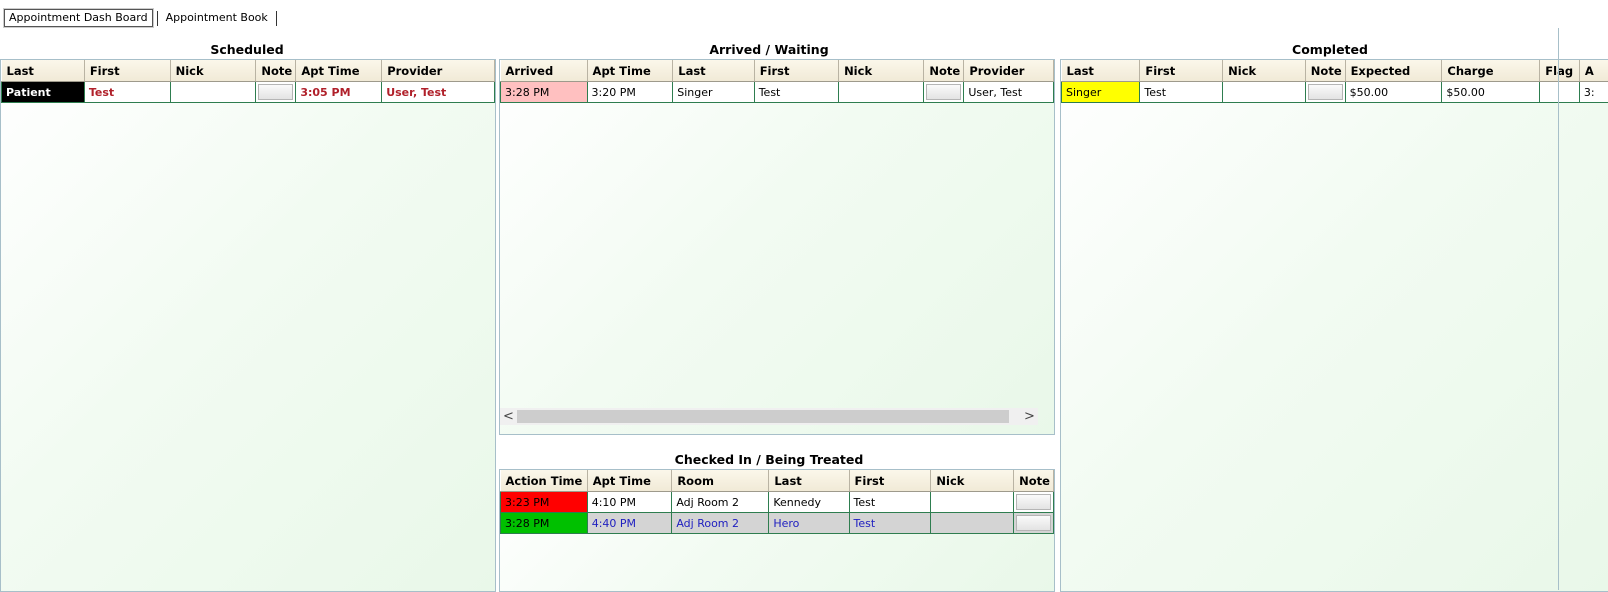  I want to click on cell-charge: $50.00, so click(1491, 92).